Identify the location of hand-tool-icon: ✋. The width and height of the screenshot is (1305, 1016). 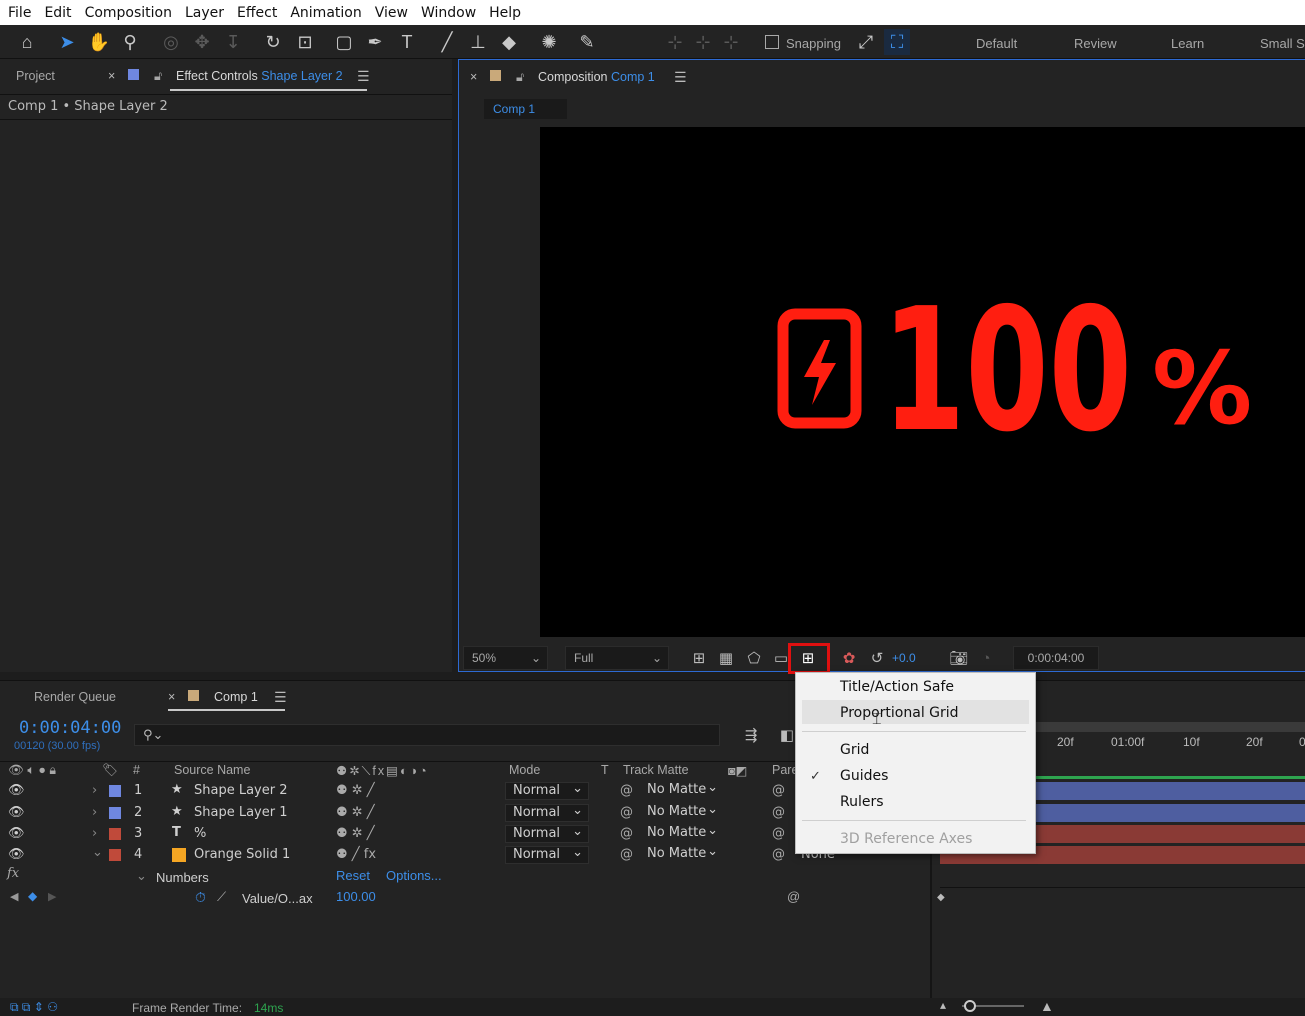
(99, 42).